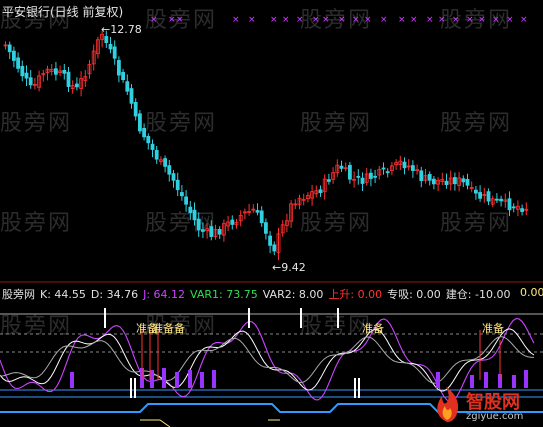 This screenshot has height=427, width=543. I want to click on signal-markers: × × × × × × × × × × × × × × × × × × × × × × × ×, so click(339, 20).